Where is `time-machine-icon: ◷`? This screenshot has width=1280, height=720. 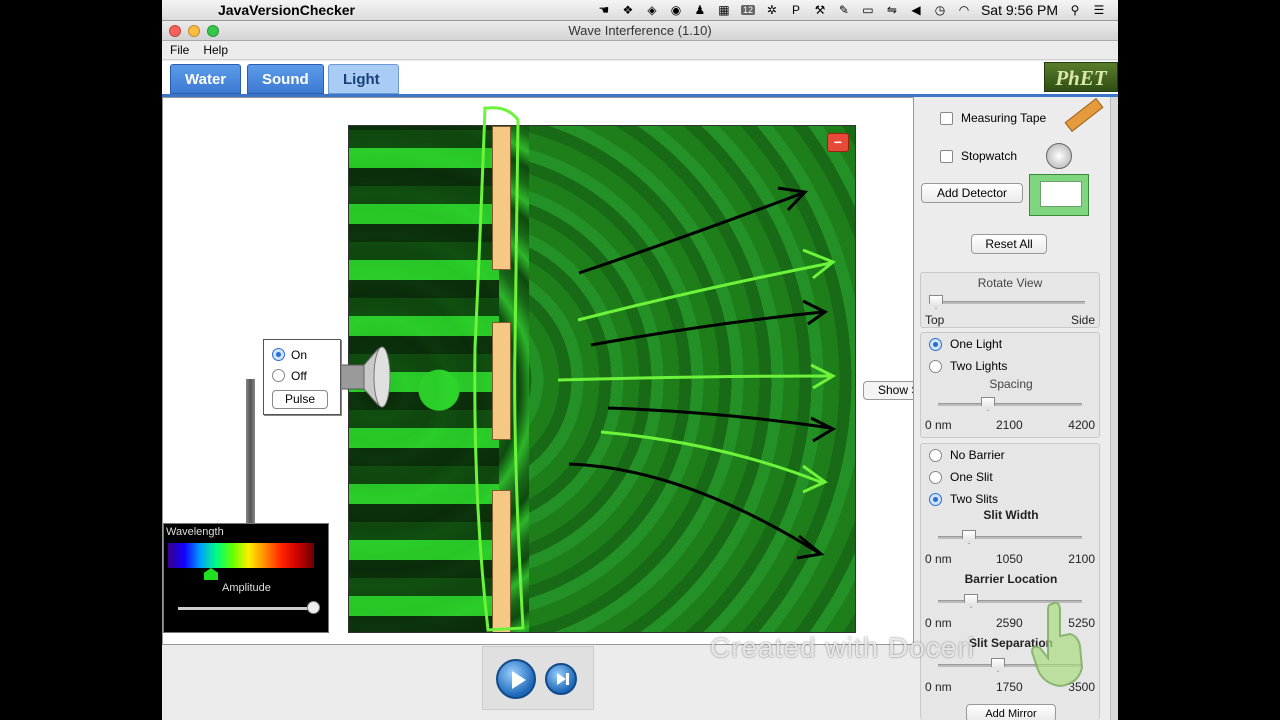 time-machine-icon: ◷ is located at coordinates (940, 10).